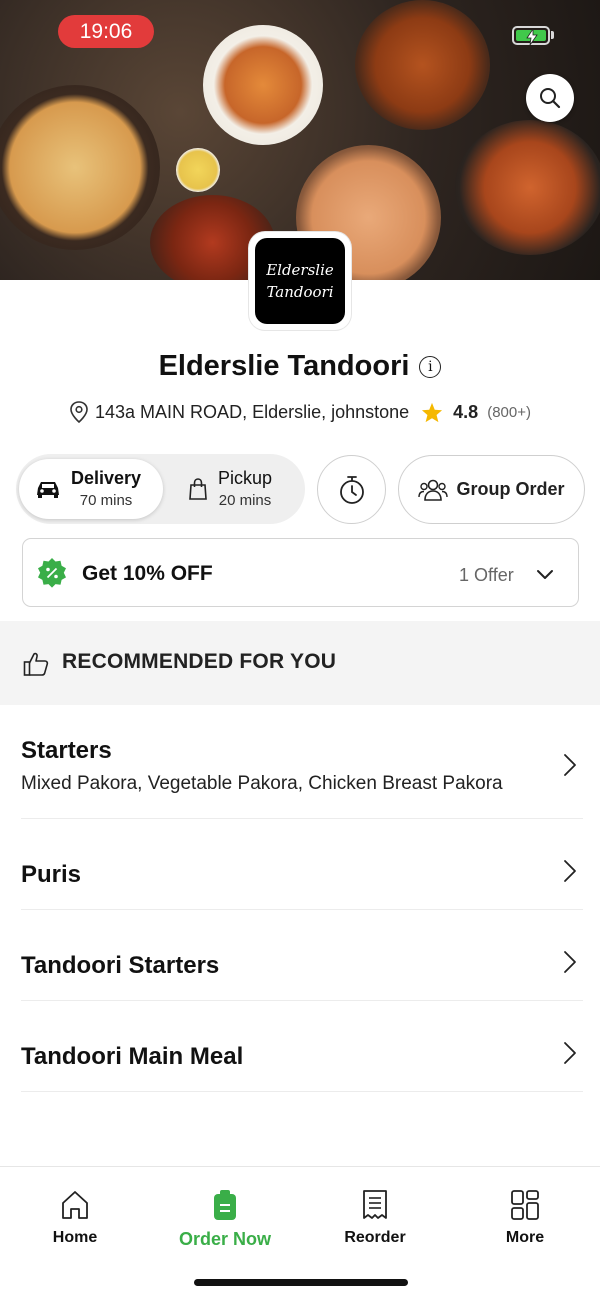 Image resolution: width=600 pixels, height=1298 pixels. Describe the element at coordinates (225, 1205) in the screenshot. I see `order-bag-icon` at that location.